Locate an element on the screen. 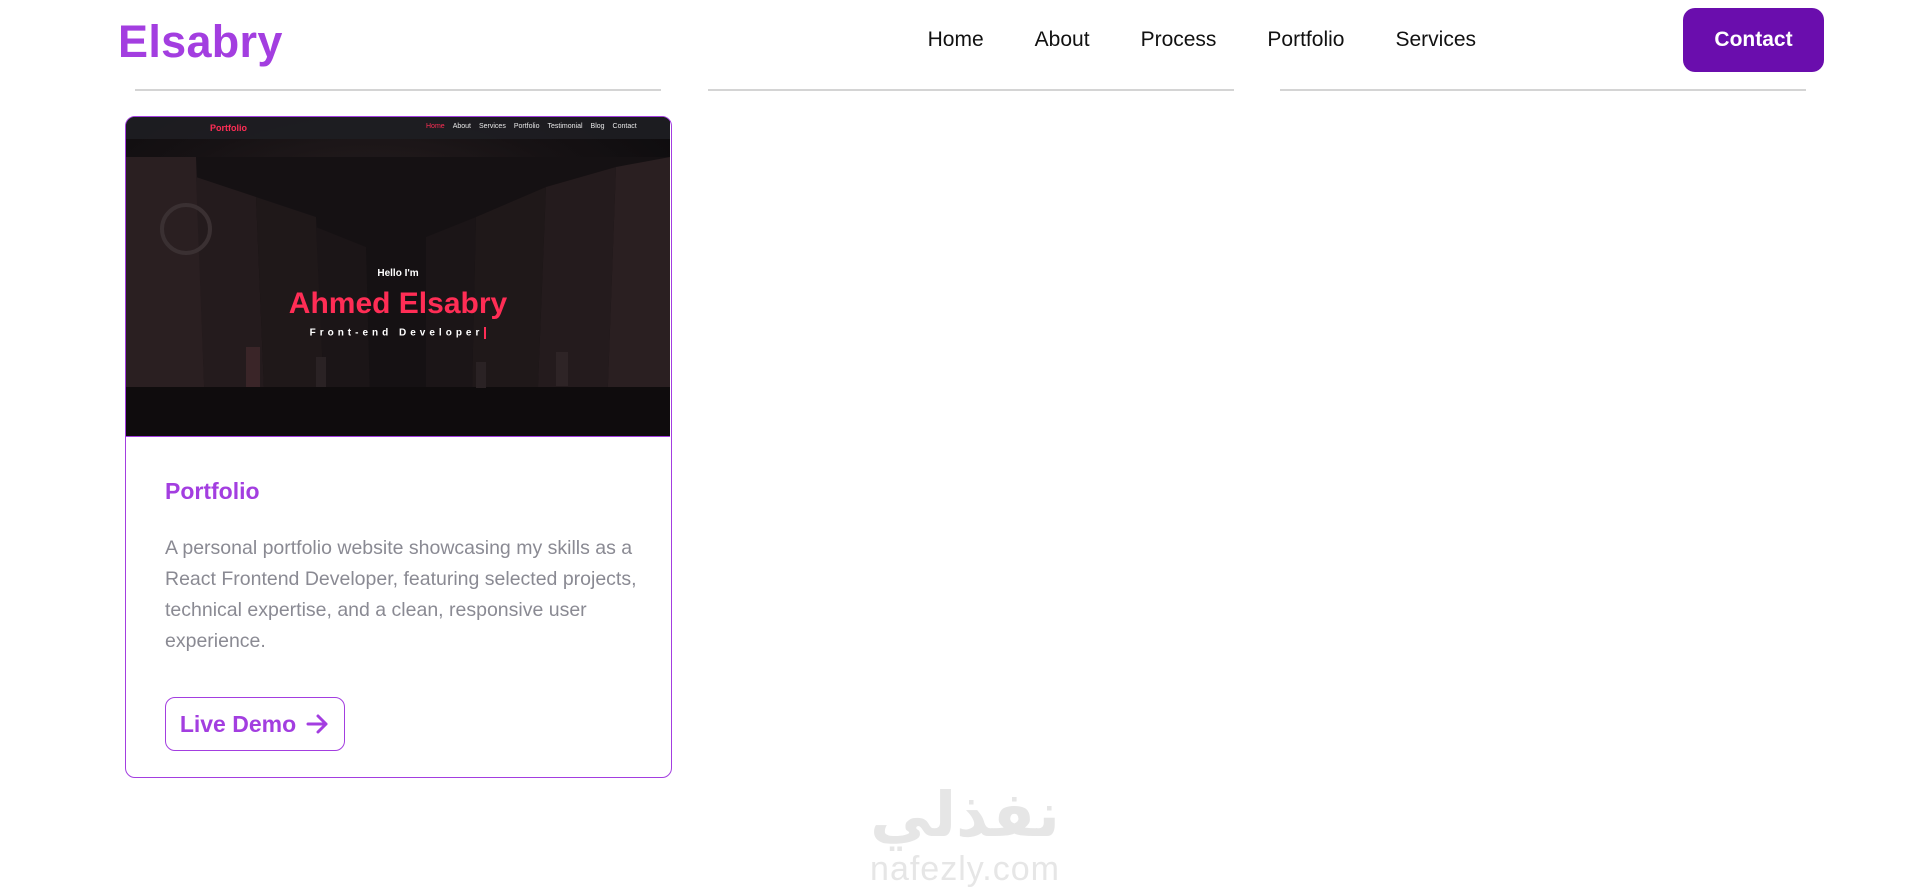 Image resolution: width=1920 pixels, height=888 pixels. hero-greeting: Hello I'm is located at coordinates (398, 273).